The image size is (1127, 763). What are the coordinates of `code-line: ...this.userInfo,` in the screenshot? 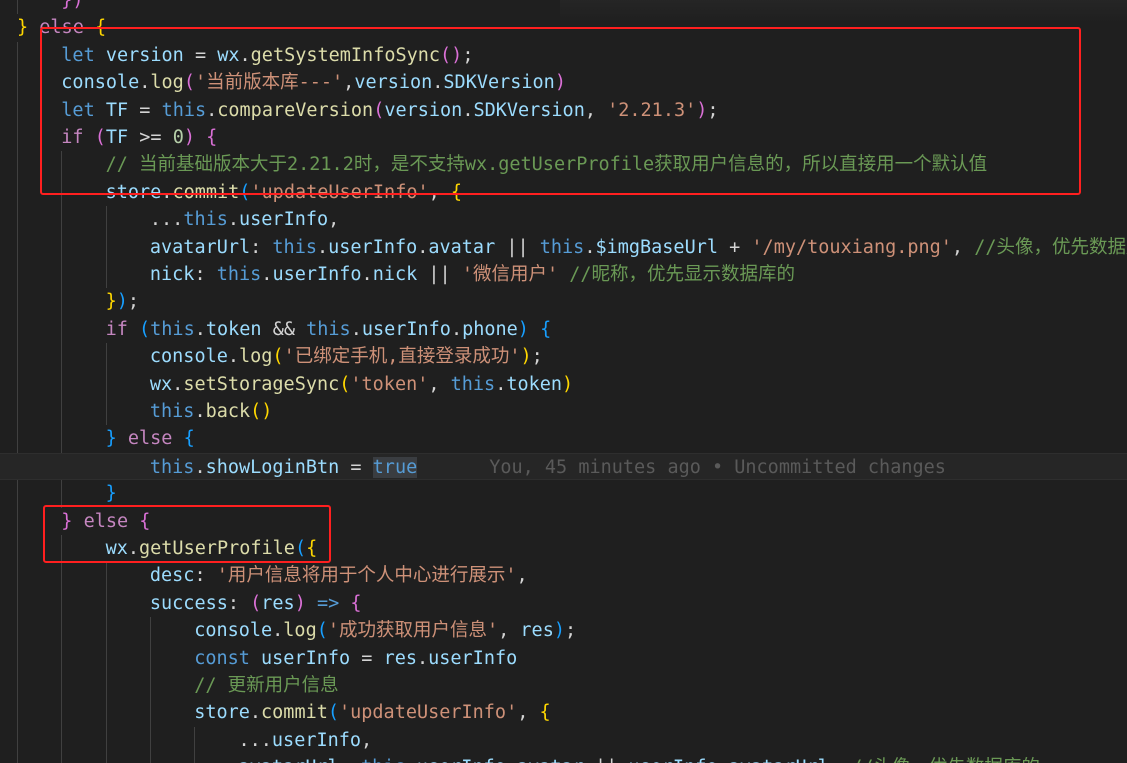 It's located at (563, 219).